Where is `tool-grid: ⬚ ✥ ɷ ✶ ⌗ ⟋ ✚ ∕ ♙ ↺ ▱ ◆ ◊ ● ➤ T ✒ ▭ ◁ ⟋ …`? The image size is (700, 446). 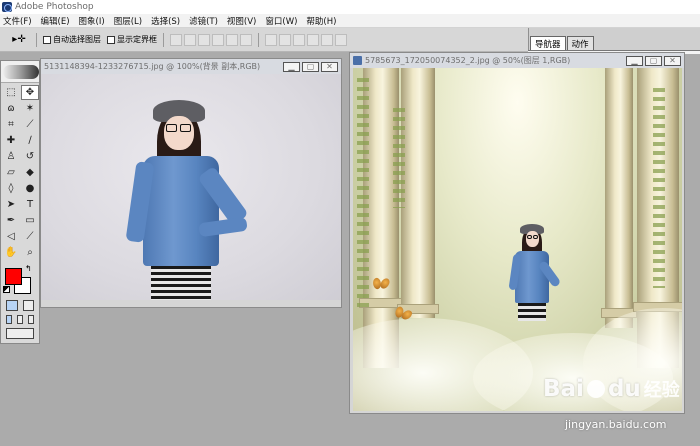
tool-grid: ⬚ ✥ ɷ ✶ ⌗ ⟋ ✚ ∕ ♙ ↺ ▱ ◆ ◊ ● ➤ T ✒ ▭ ◁ ⟋ … is located at coordinates (20, 172).